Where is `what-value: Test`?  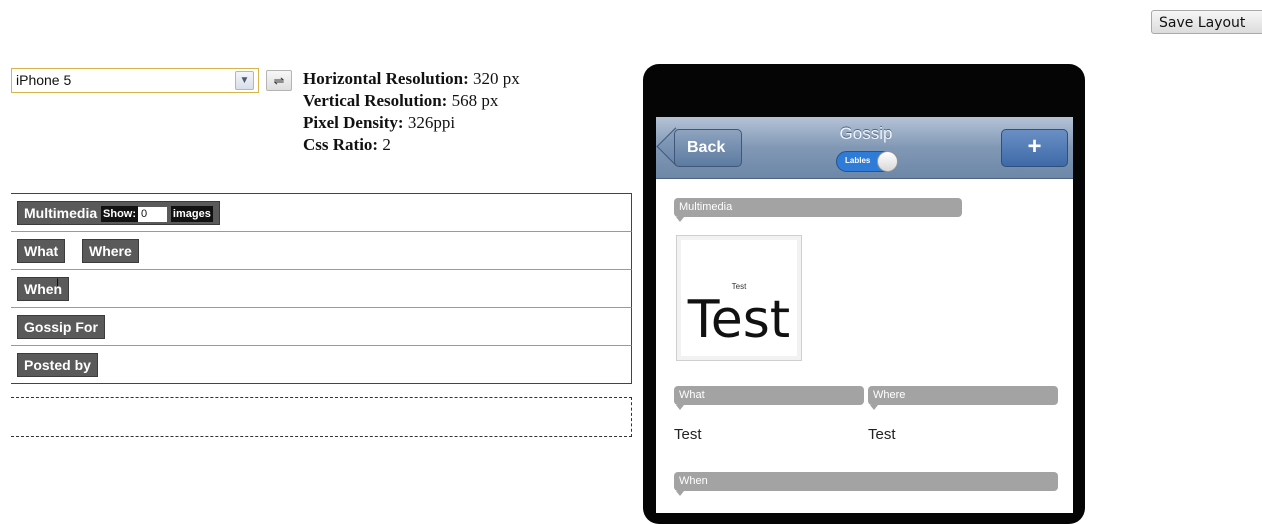
what-value: Test is located at coordinates (688, 434).